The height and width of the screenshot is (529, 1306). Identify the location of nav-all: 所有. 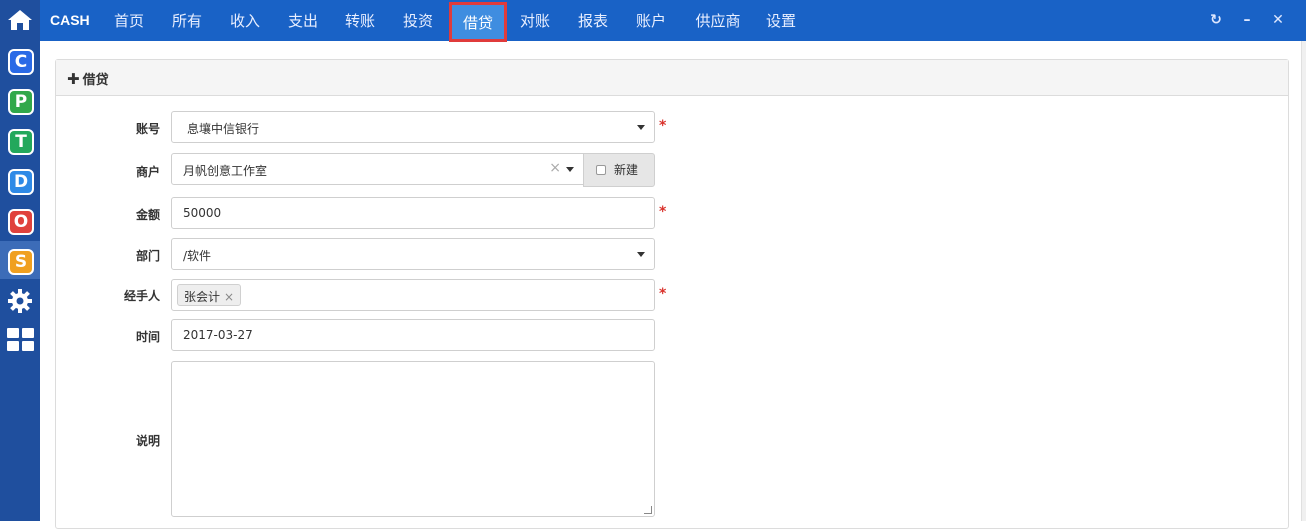
(187, 20).